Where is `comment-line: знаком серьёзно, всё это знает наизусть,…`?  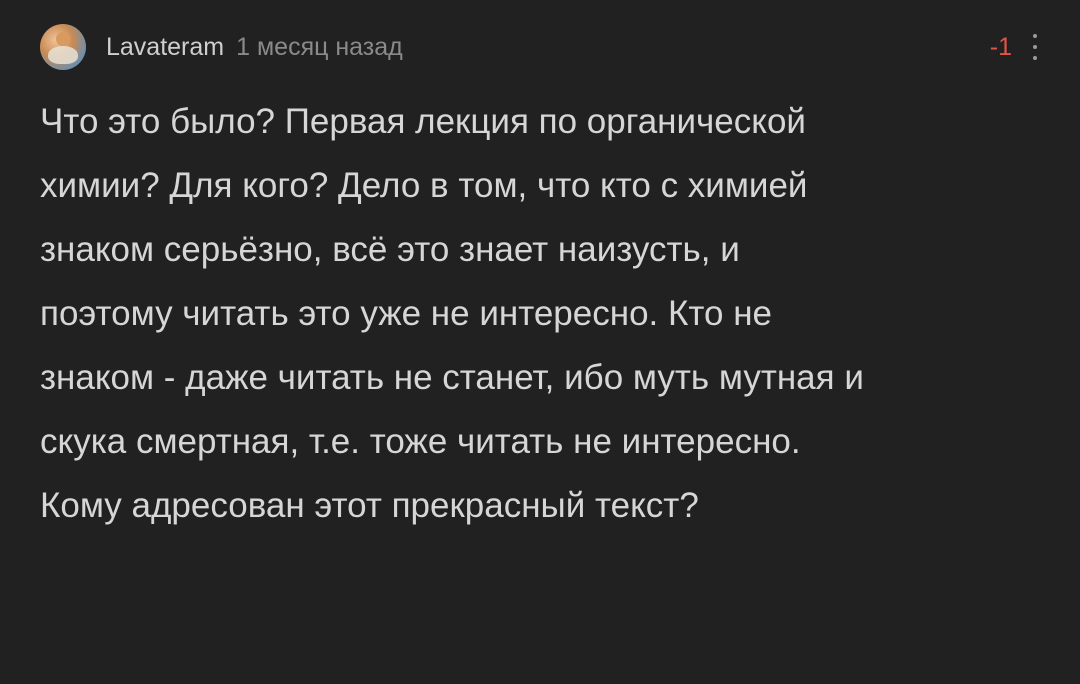
comment-line: знаком серьёзно, всё это знает наизусть,… is located at coordinates (390, 249).